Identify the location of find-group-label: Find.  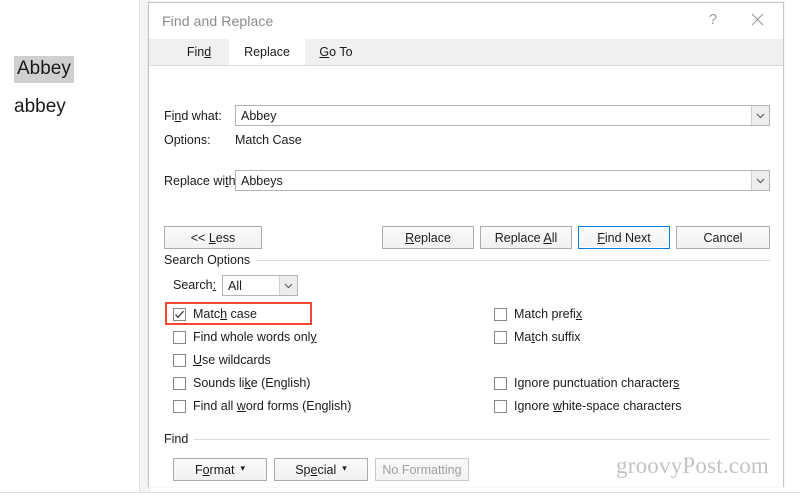
(179, 439).